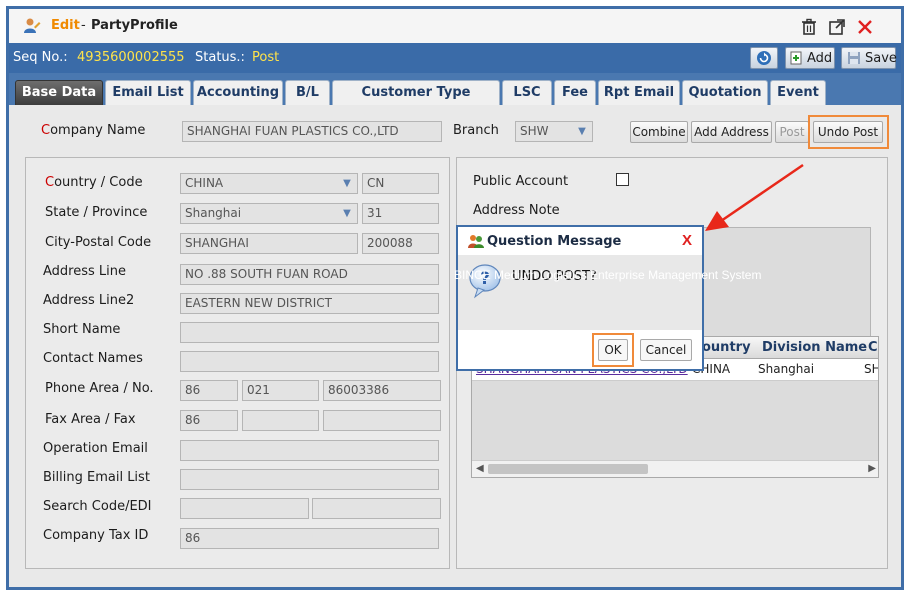 The width and height of the screenshot is (910, 598). I want to click on user-edit-icon, so click(32, 25).